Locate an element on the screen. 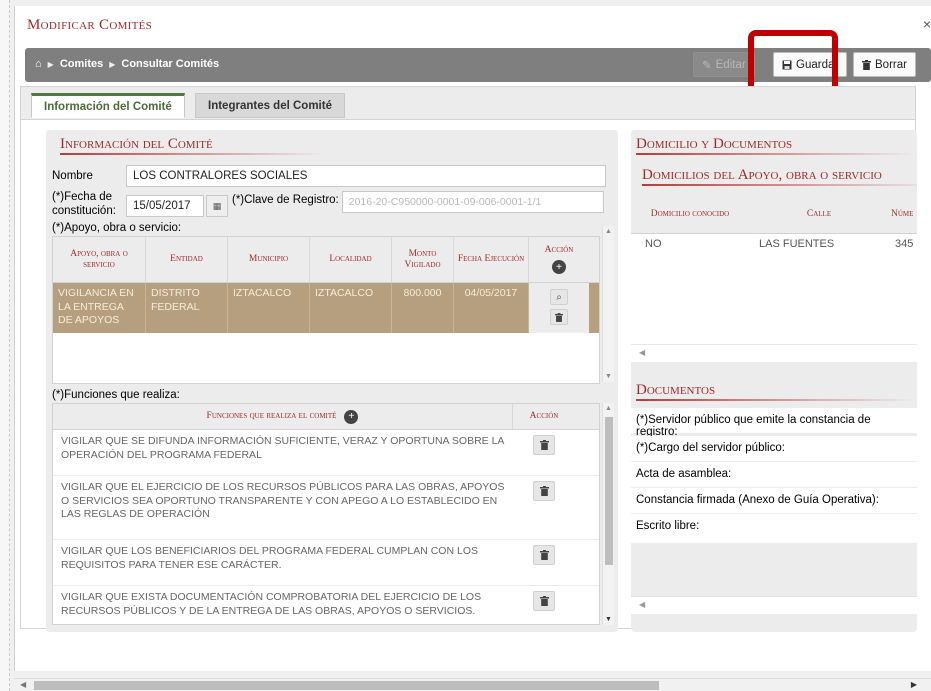 Image resolution: width=931 pixels, height=691 pixels. clave-input: 2016-20-C950000-0001-09-006-0001-1/1 is located at coordinates (472, 202).